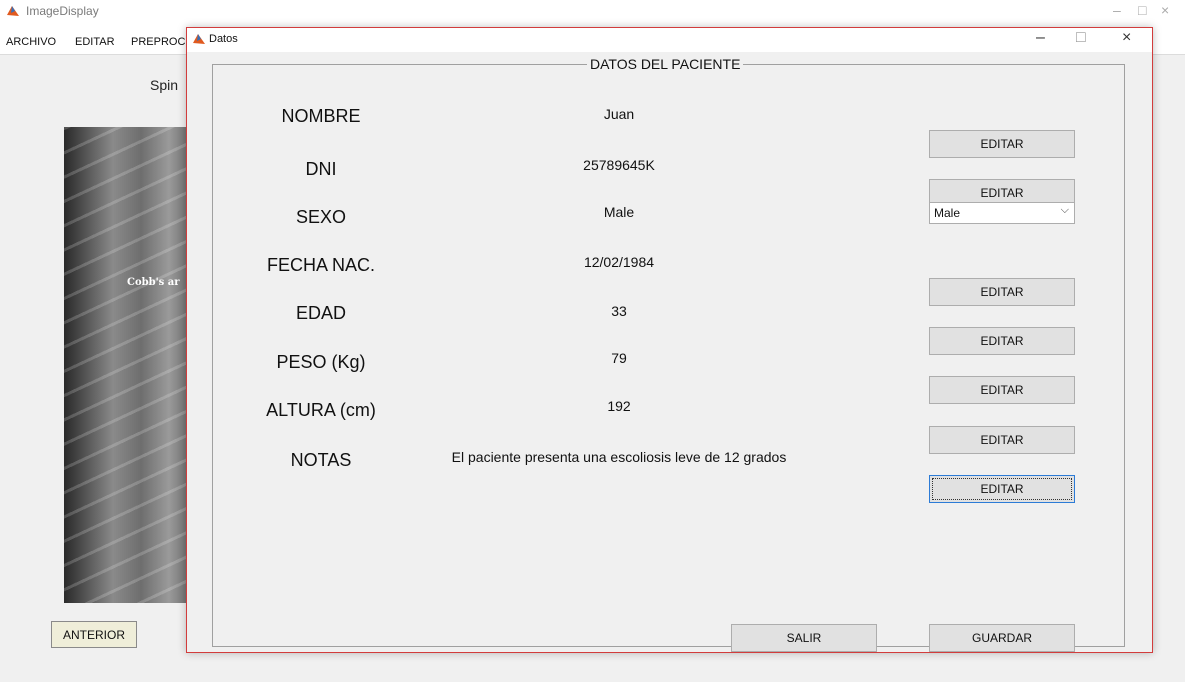  What do you see at coordinates (62, 11) in the screenshot?
I see `background-window-title: ImageDisplay` at bounding box center [62, 11].